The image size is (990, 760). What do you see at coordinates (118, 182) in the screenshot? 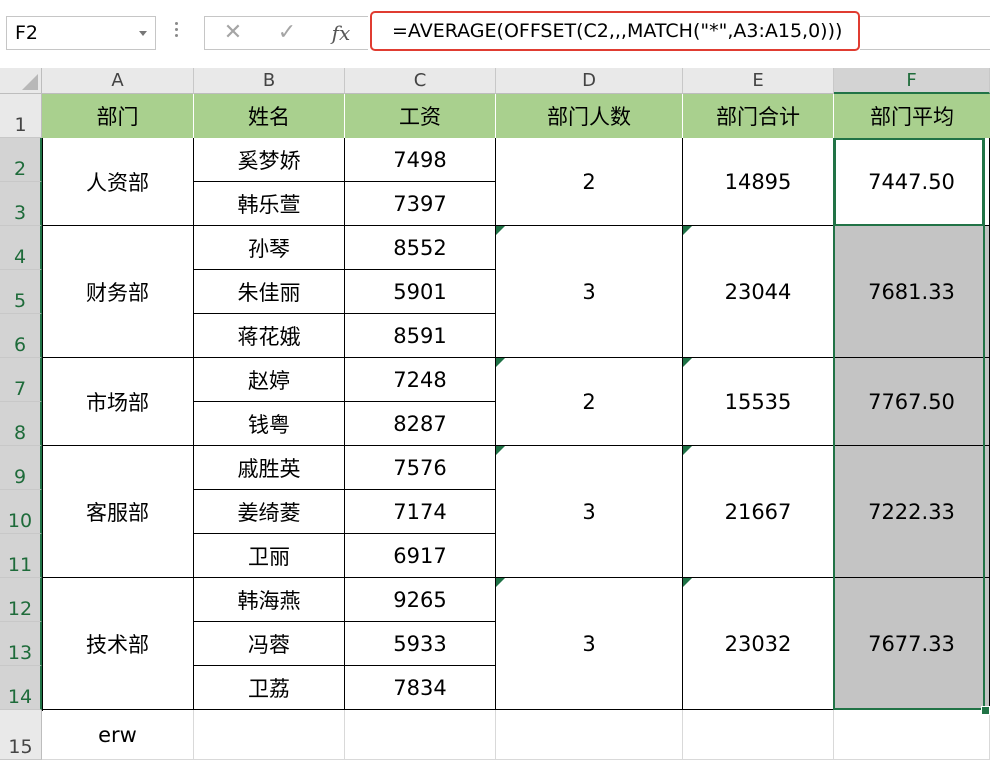
I see `department-cell: 人资部` at bounding box center [118, 182].